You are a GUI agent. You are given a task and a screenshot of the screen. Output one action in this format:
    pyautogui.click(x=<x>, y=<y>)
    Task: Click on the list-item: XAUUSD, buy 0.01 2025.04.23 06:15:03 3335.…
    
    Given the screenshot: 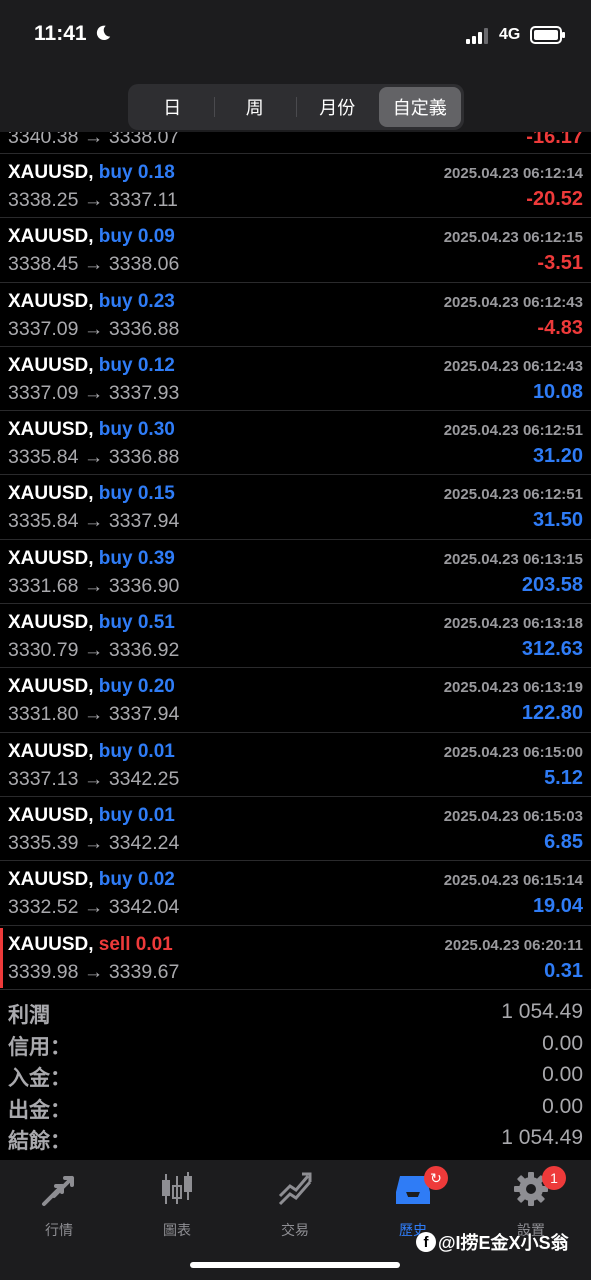 What is the action you would take?
    pyautogui.click(x=295, y=829)
    